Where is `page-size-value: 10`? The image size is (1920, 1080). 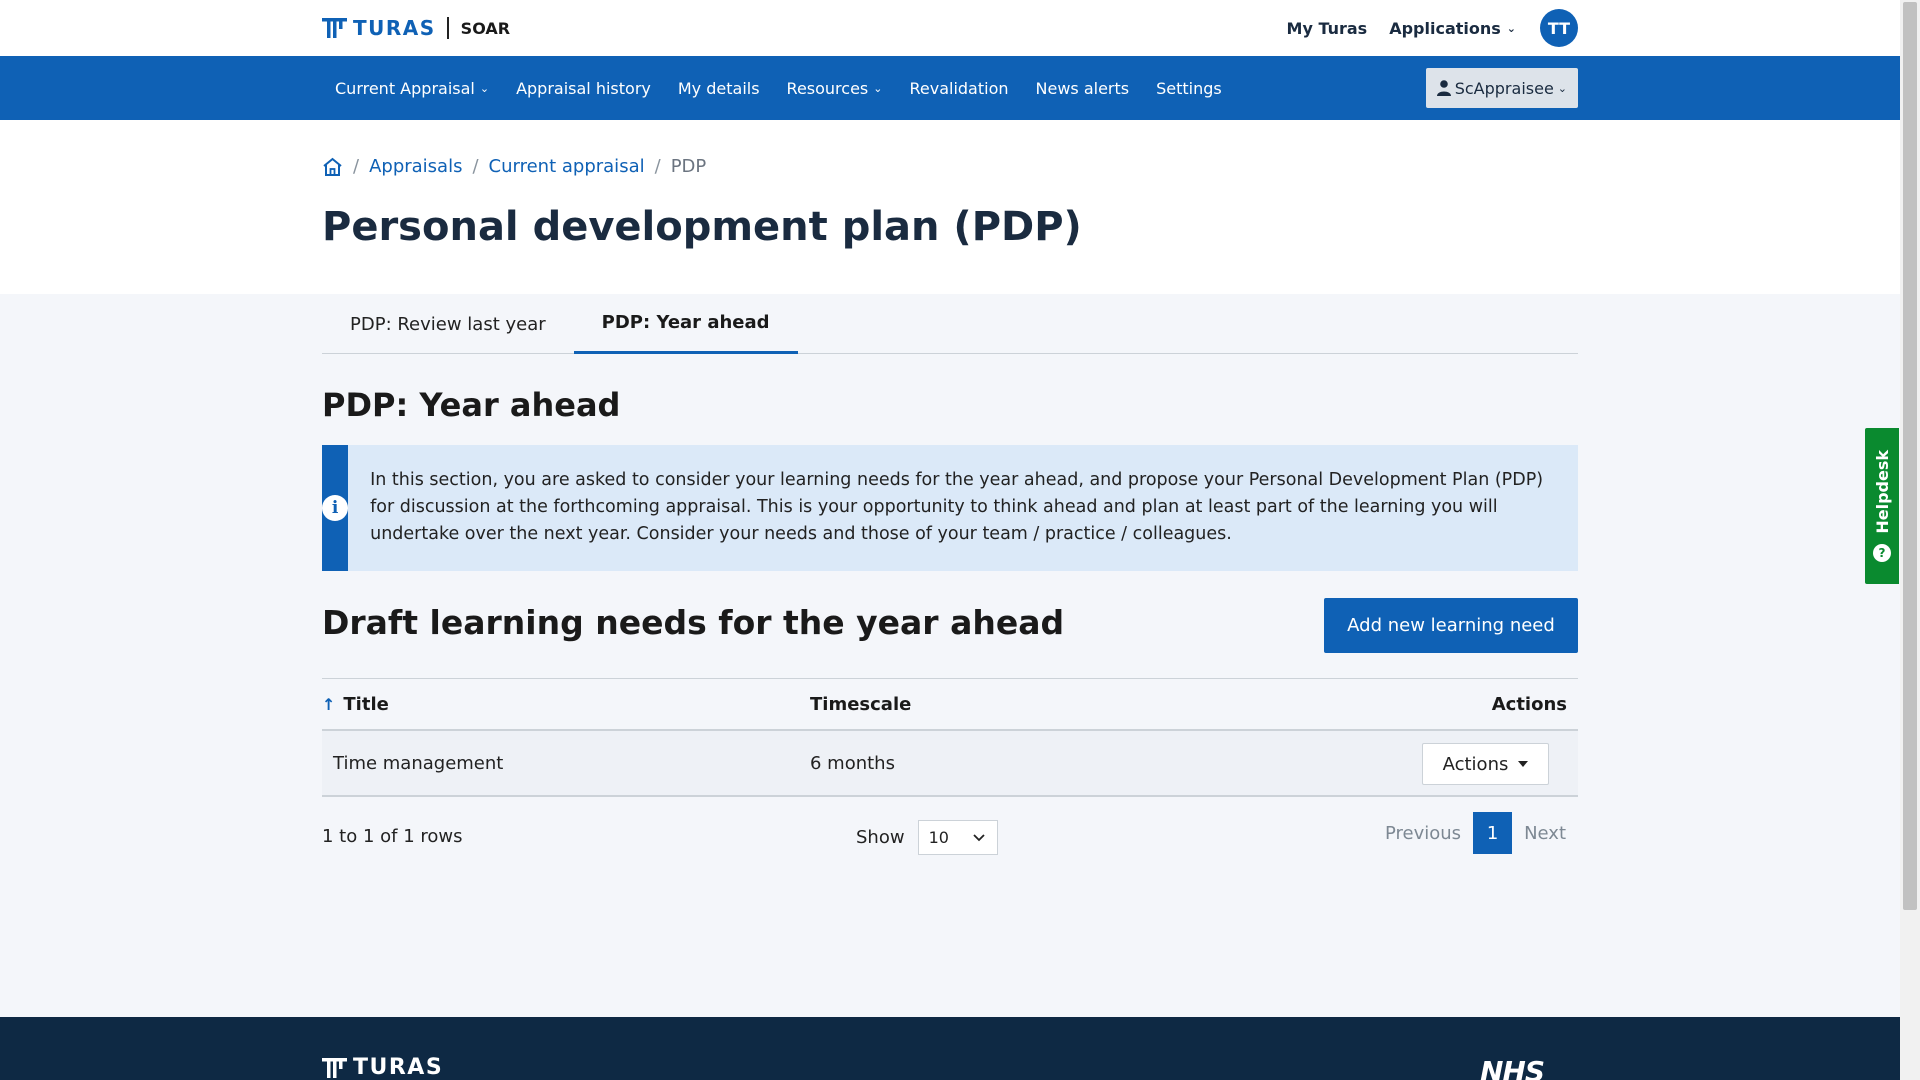 page-size-value: 10 is located at coordinates (938, 837).